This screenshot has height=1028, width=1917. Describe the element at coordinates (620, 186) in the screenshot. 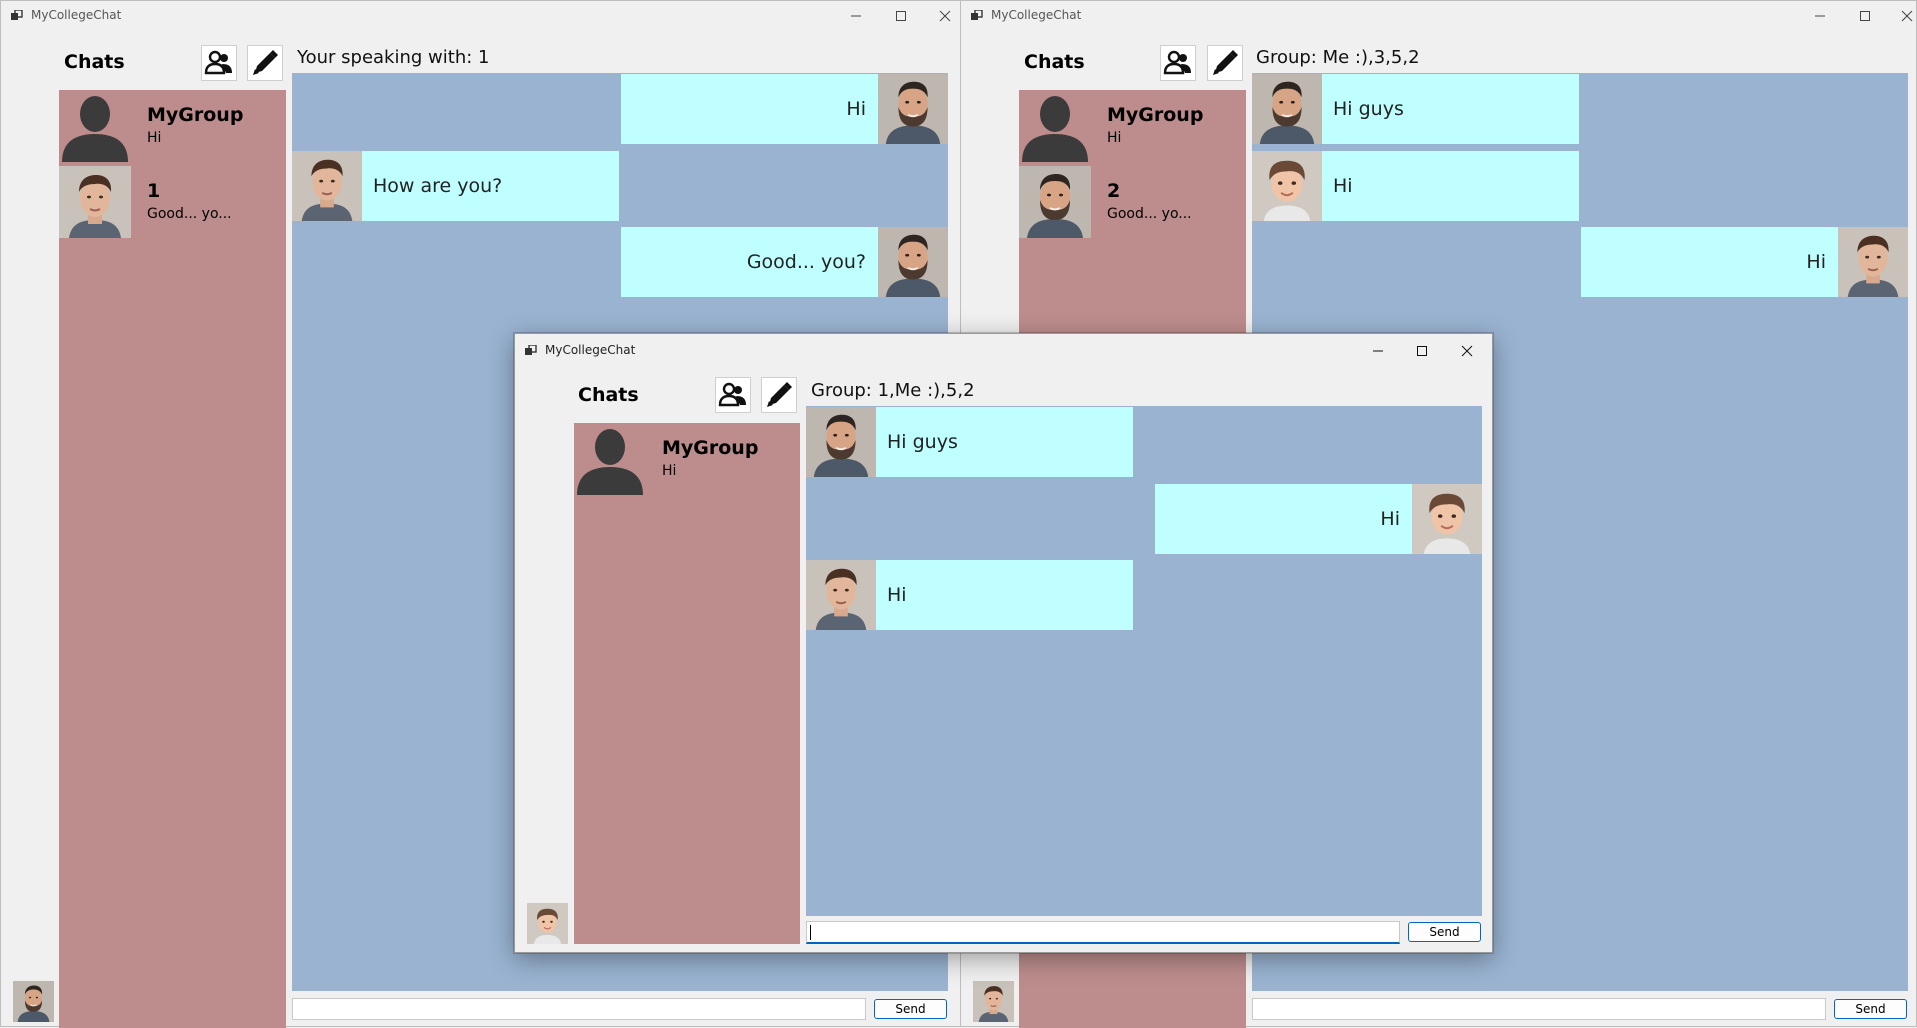

I see `message: How are you?` at that location.